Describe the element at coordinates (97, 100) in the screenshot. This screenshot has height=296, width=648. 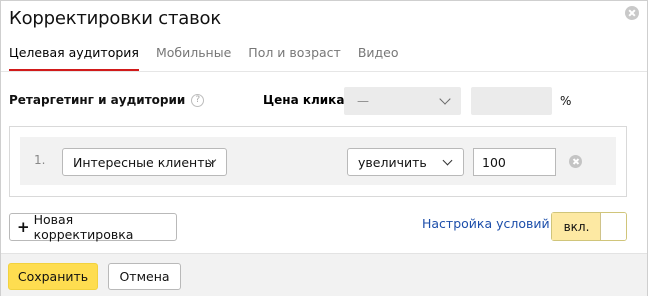
I see `section-label: Ретаргетинг и аудитории` at that location.